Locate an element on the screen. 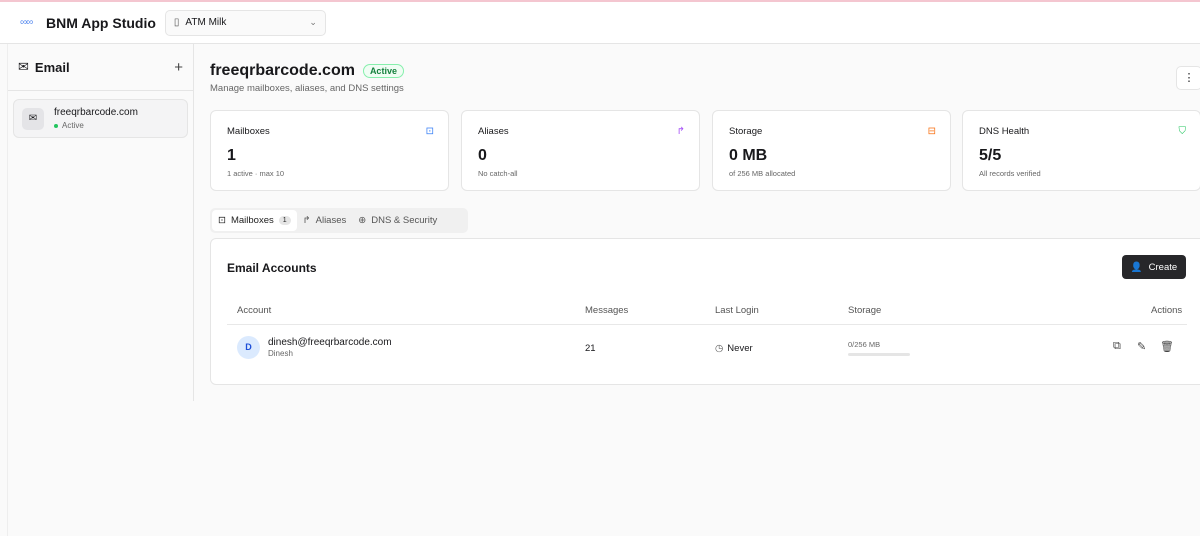 The height and width of the screenshot is (536, 1200). column-header: Account is located at coordinates (254, 310).